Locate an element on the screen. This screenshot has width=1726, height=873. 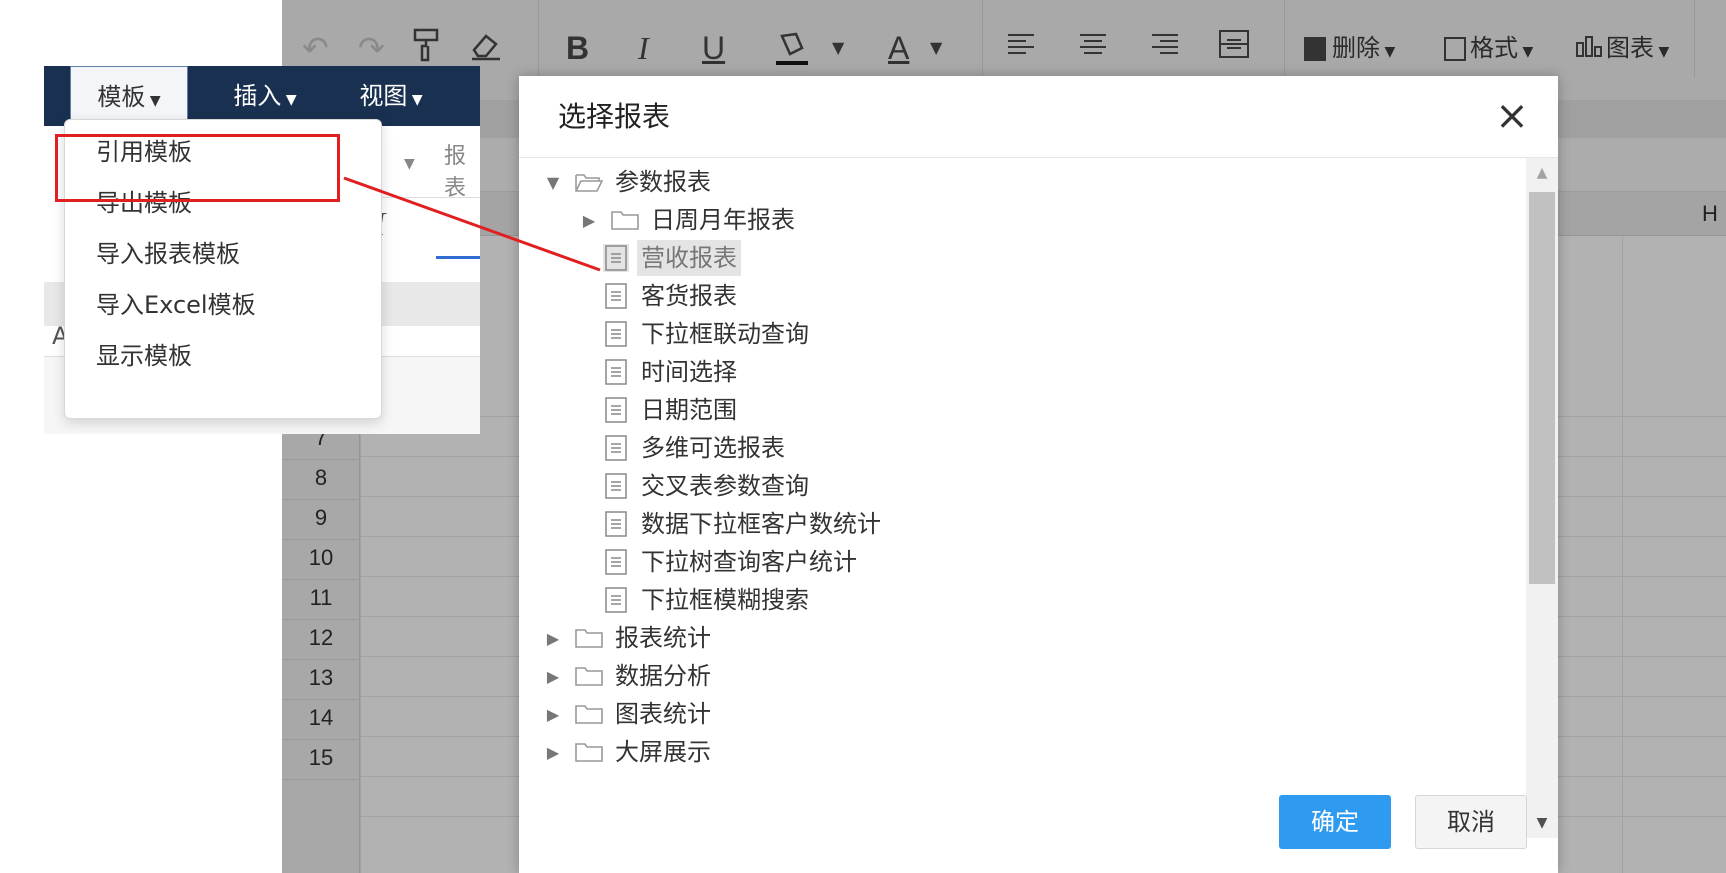
tree-node-label: 图表统计 is located at coordinates (663, 714).